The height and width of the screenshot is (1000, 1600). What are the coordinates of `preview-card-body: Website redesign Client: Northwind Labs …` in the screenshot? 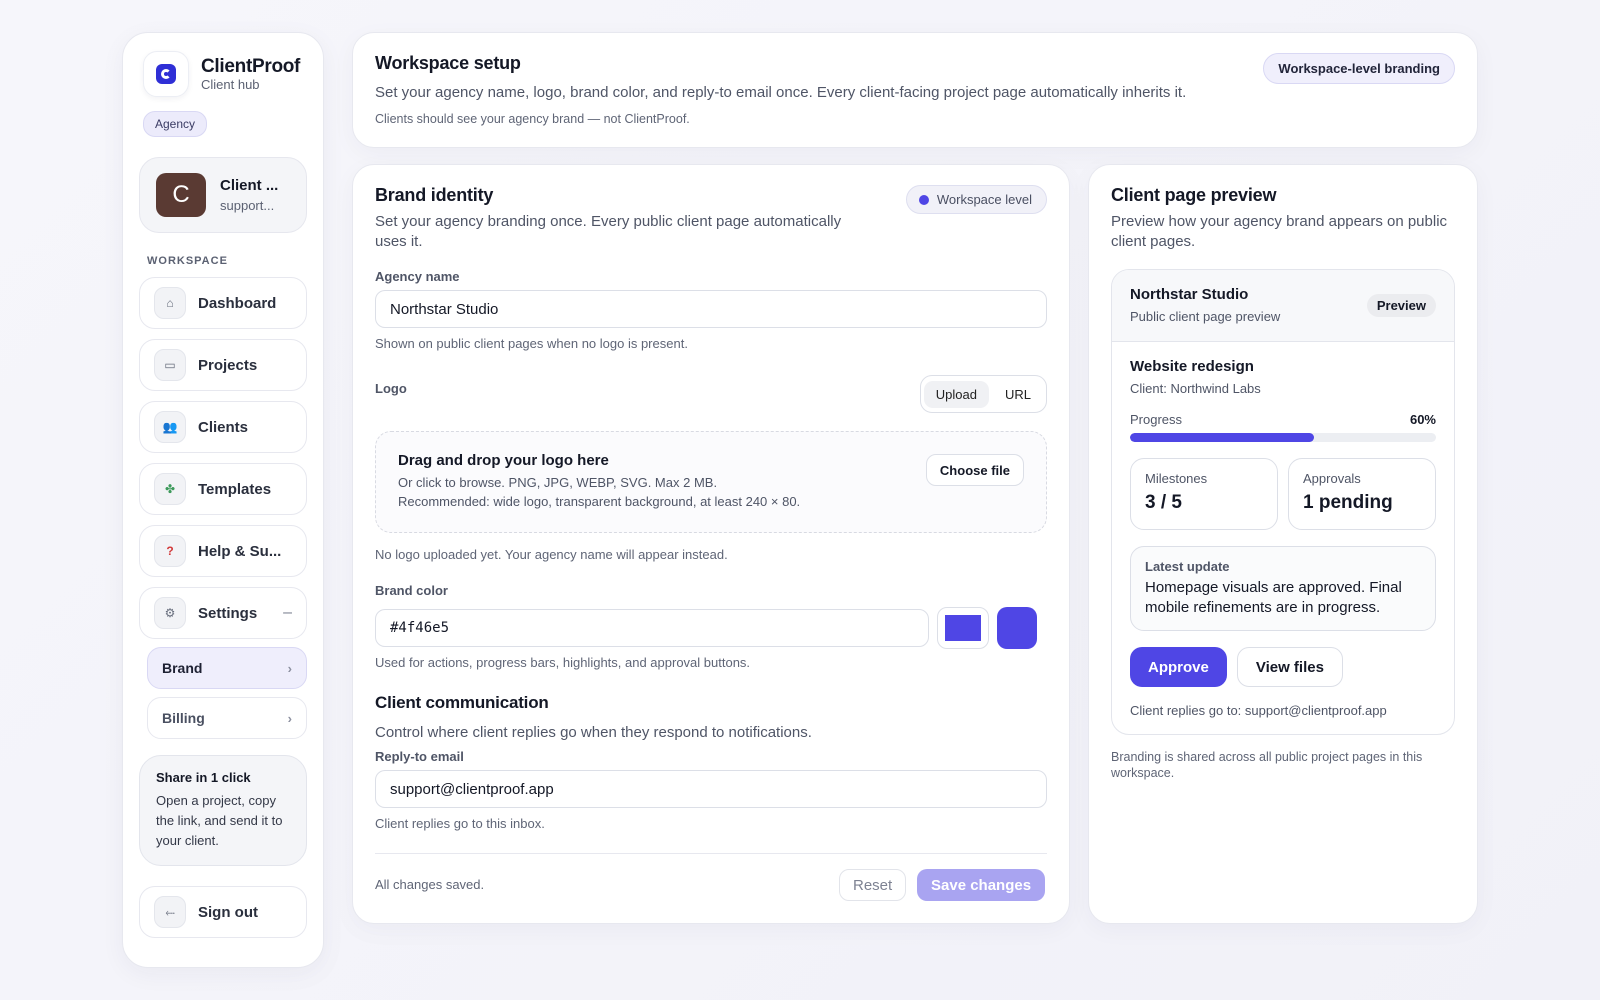 It's located at (1283, 538).